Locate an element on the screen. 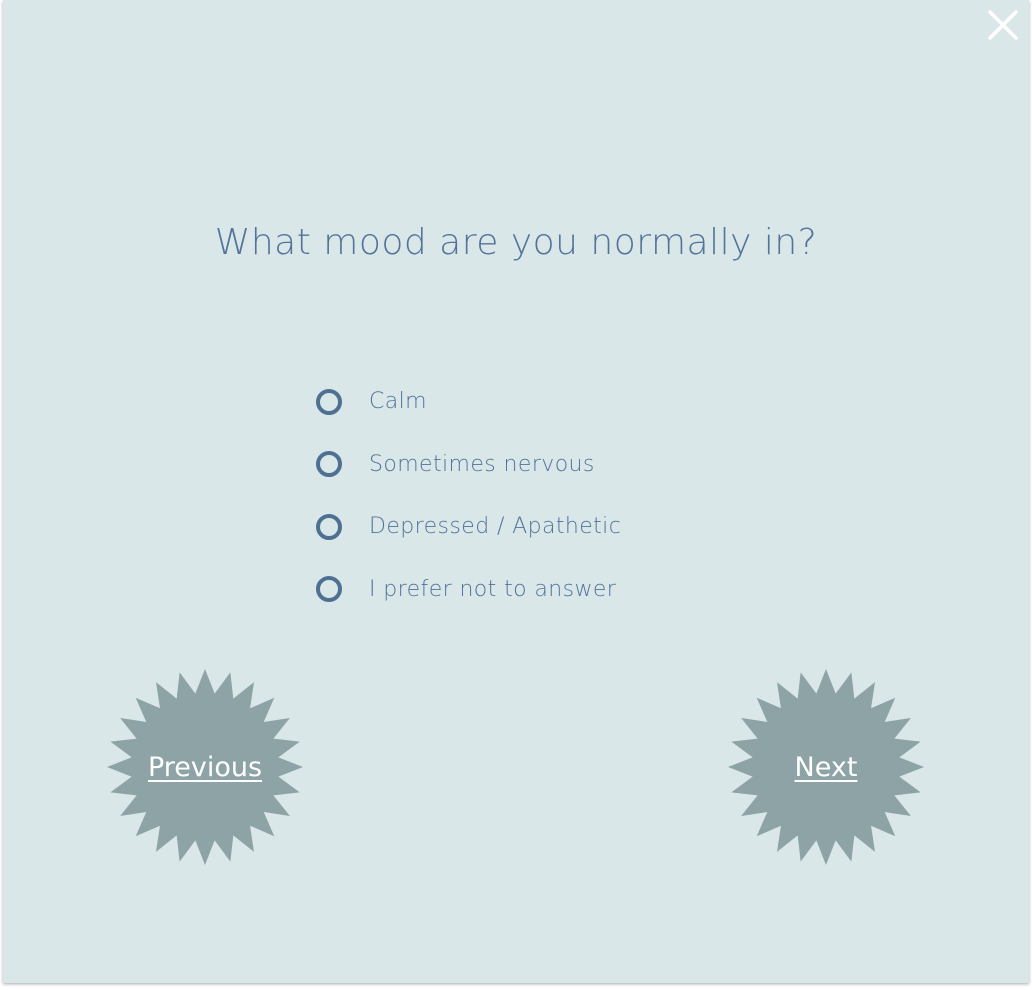 This screenshot has width=1032, height=990. option-depressed-apathetic: Depressed / Apathetic is located at coordinates (562, 526).